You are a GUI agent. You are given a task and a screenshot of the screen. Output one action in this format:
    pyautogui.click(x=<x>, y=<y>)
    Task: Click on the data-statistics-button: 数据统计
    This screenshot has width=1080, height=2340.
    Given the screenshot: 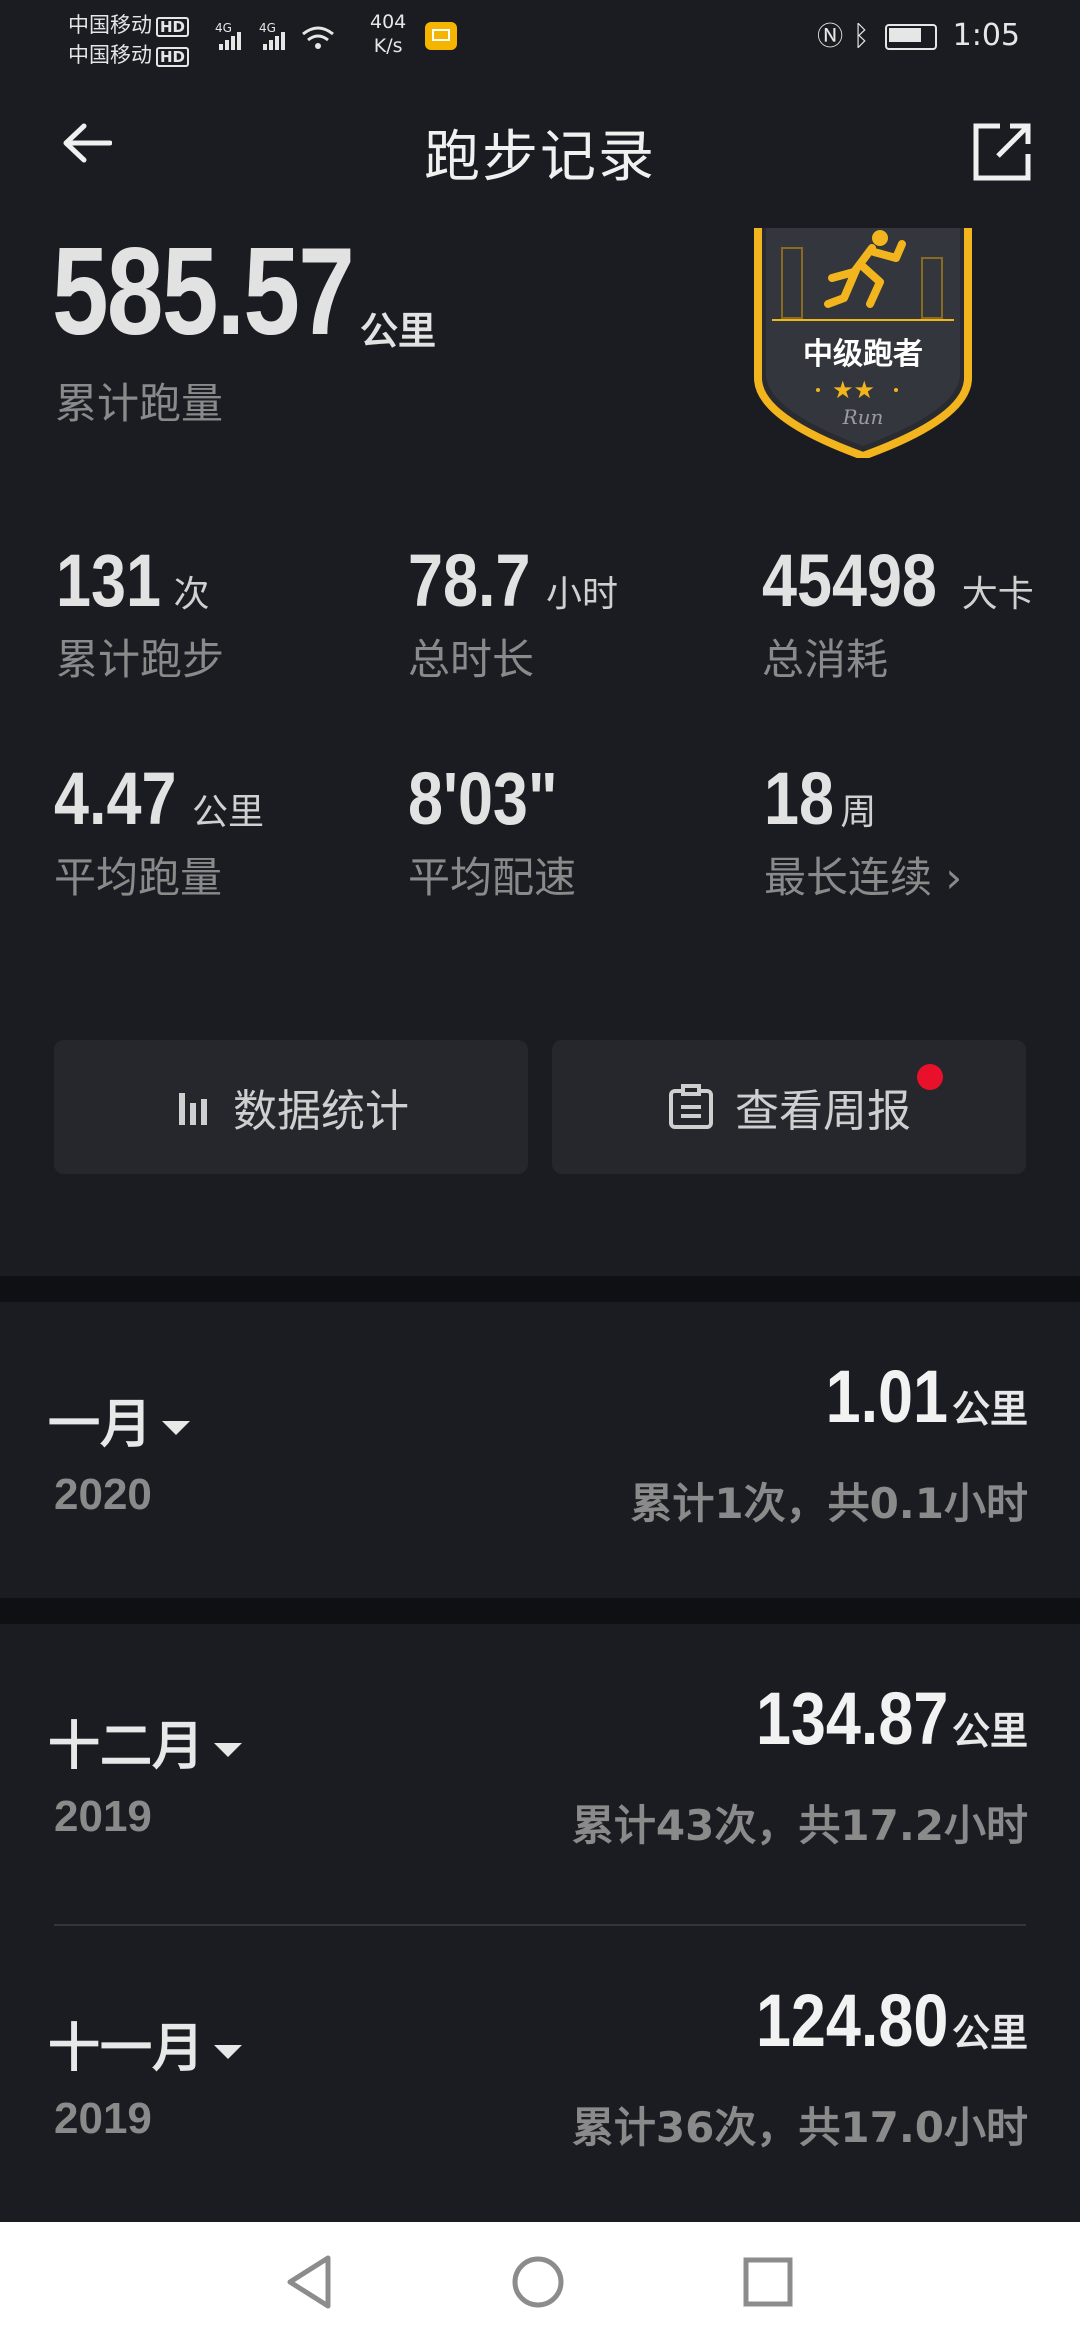 What is the action you would take?
    pyautogui.click(x=291, y=1107)
    